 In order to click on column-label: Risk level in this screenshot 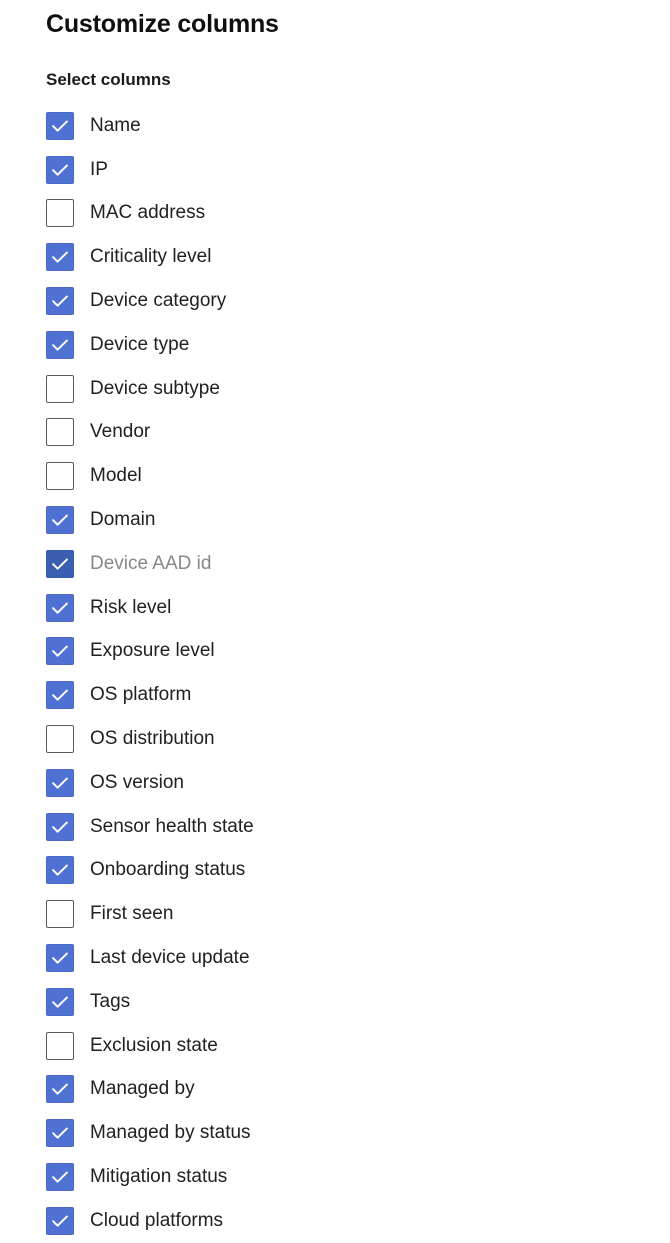, I will do `click(131, 607)`.